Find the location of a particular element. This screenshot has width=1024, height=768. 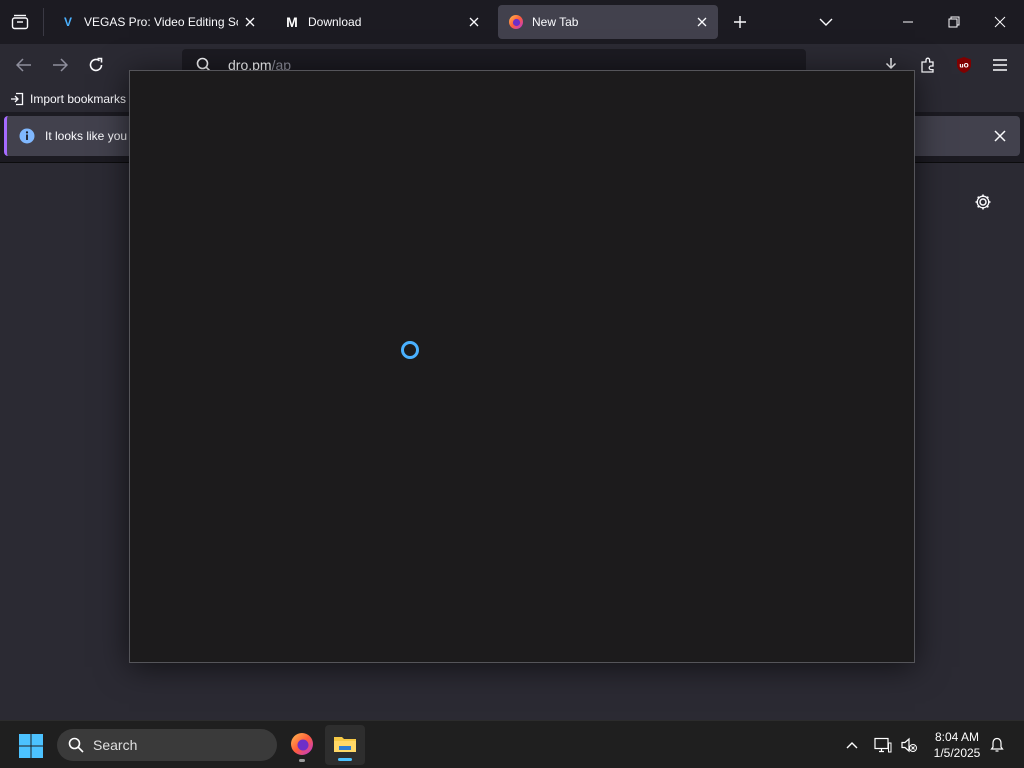

notification-text: It looks like you h is located at coordinates (91, 136).